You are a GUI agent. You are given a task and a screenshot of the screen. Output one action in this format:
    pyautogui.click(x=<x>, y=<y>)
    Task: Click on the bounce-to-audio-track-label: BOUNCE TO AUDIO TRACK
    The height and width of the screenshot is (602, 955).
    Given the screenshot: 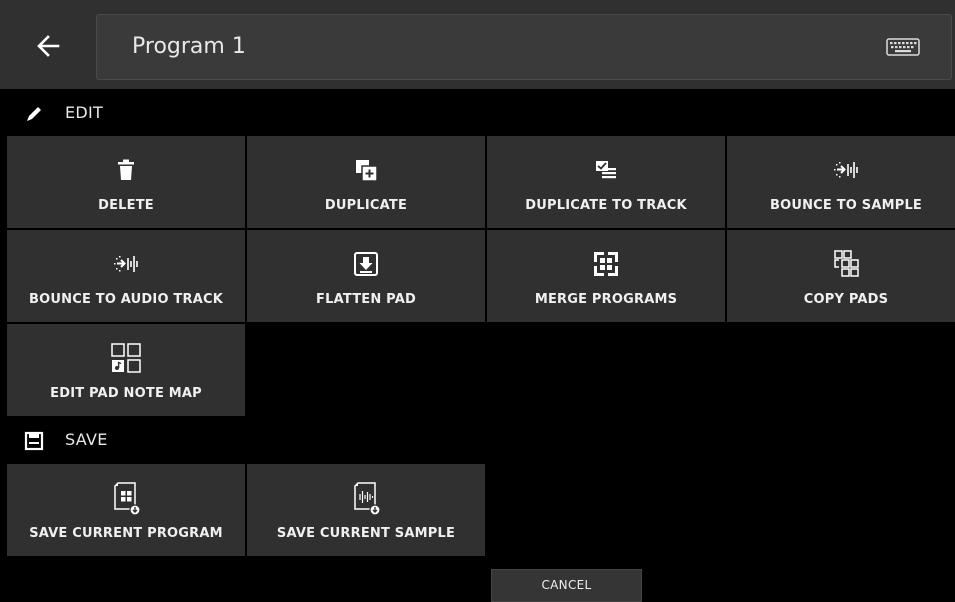 What is the action you would take?
    pyautogui.click(x=126, y=299)
    